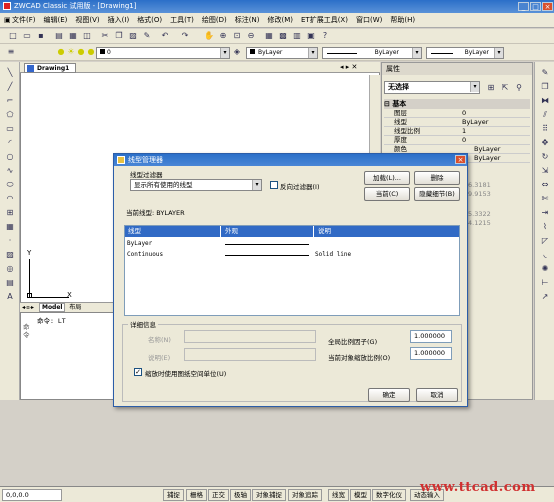 This screenshot has width=554, height=502. What do you see at coordinates (402, 20) in the screenshot?
I see `menu-help: 帮助(H)` at bounding box center [402, 20].